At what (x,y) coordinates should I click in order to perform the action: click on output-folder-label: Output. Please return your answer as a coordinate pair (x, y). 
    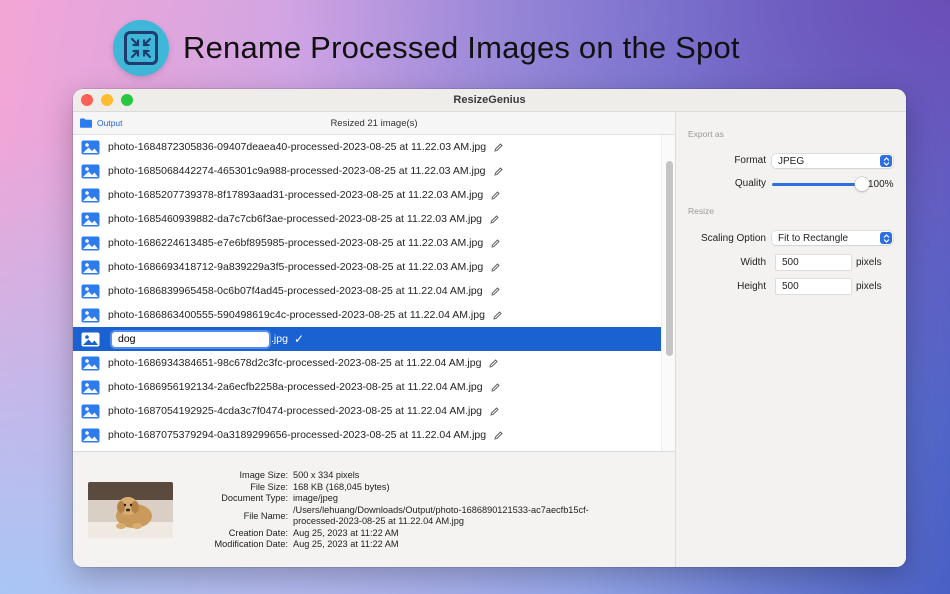
    Looking at the image, I should click on (110, 123).